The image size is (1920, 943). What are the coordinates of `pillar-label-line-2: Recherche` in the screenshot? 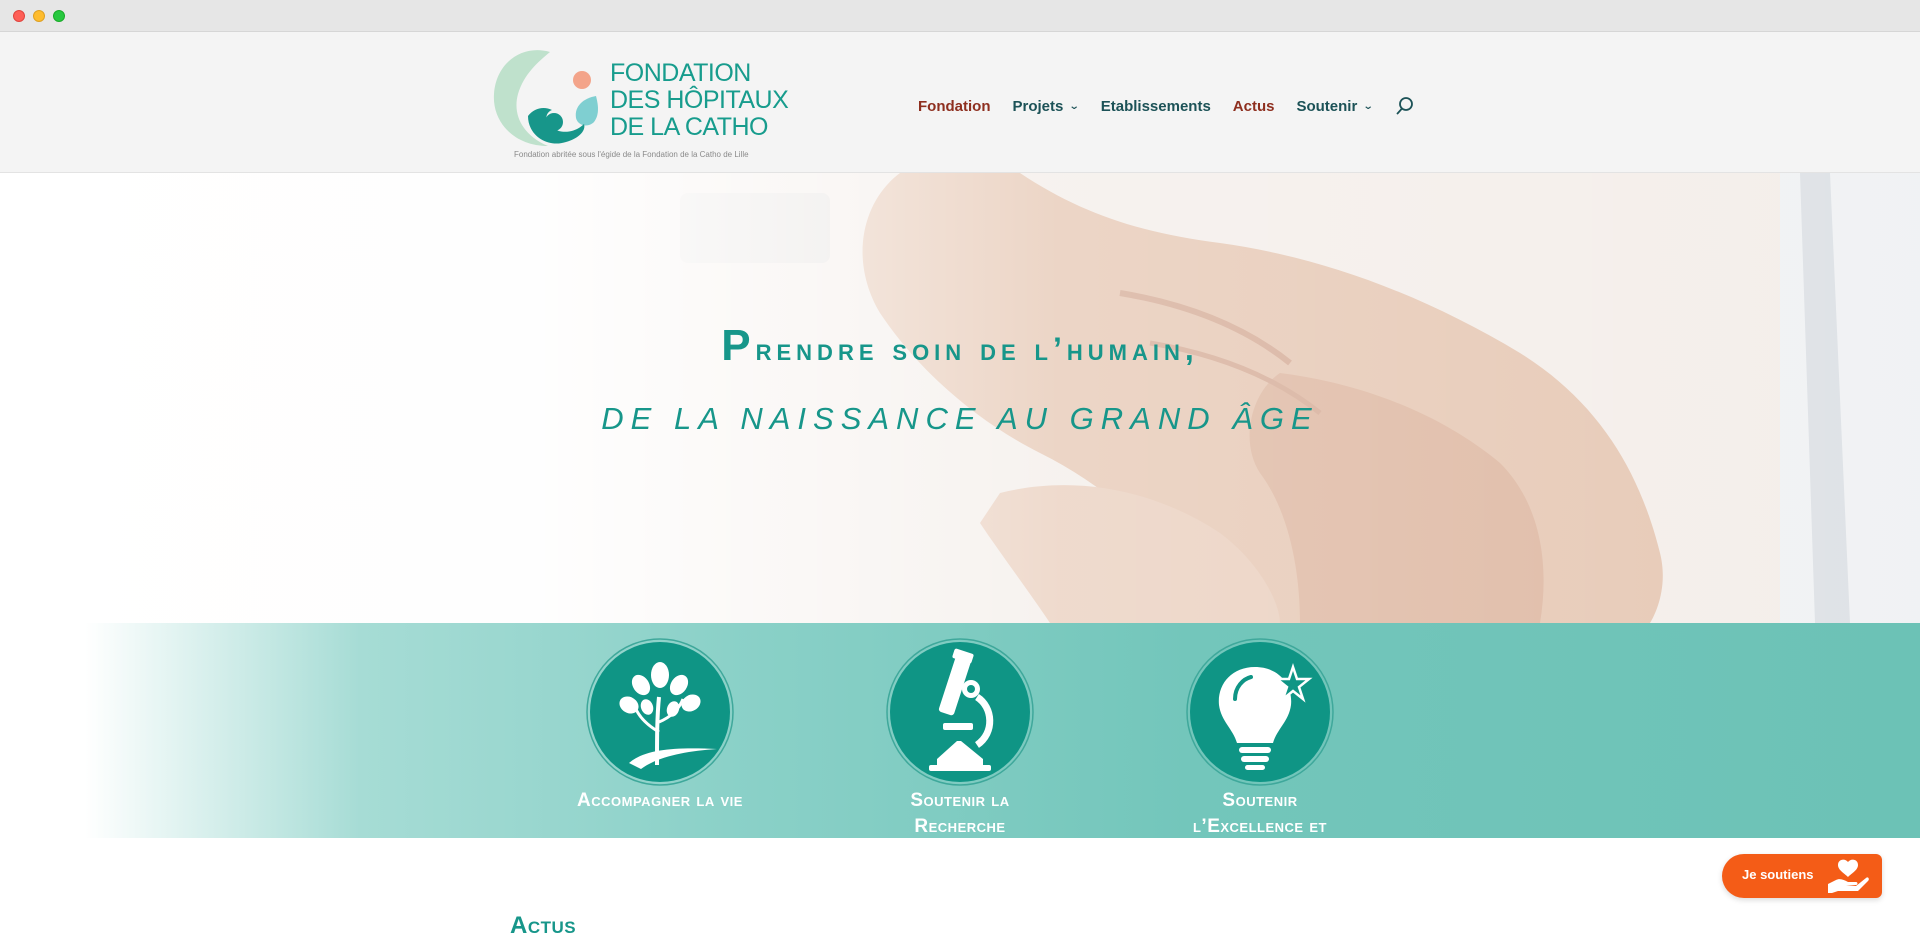 It's located at (960, 826).